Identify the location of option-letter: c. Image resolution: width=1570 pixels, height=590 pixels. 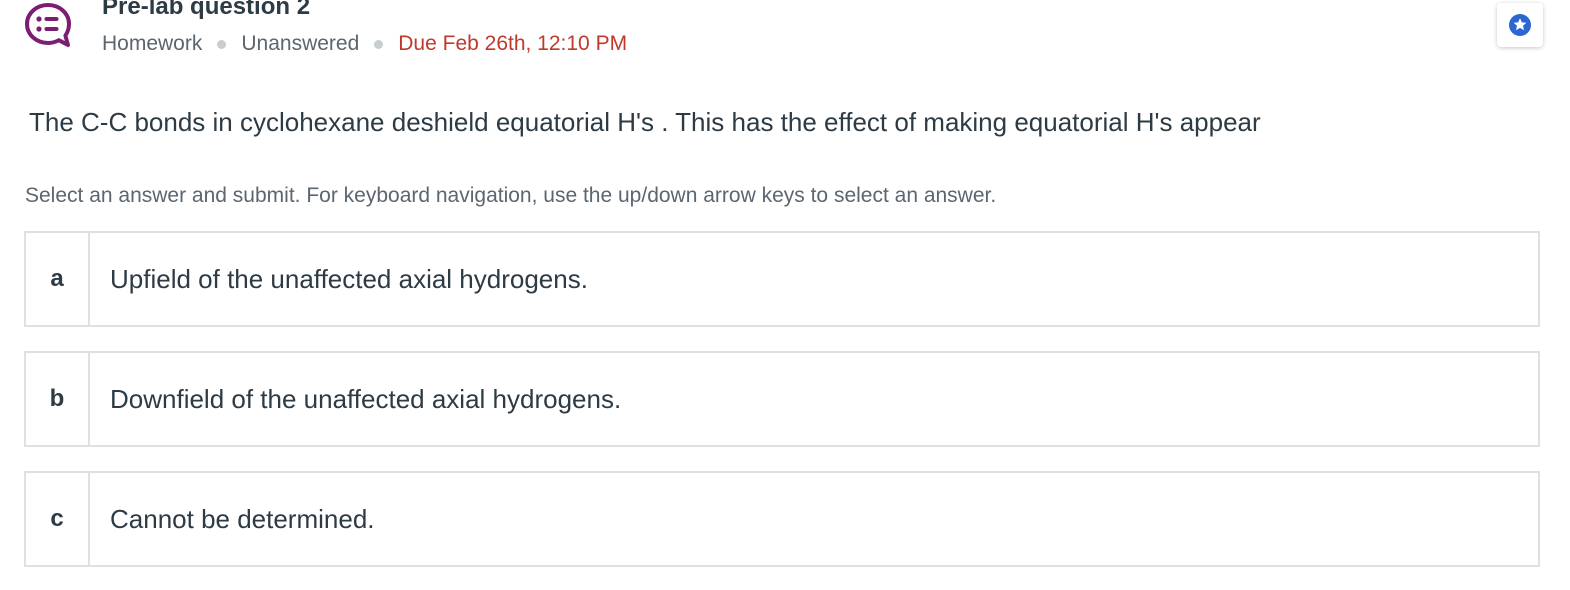
(58, 519).